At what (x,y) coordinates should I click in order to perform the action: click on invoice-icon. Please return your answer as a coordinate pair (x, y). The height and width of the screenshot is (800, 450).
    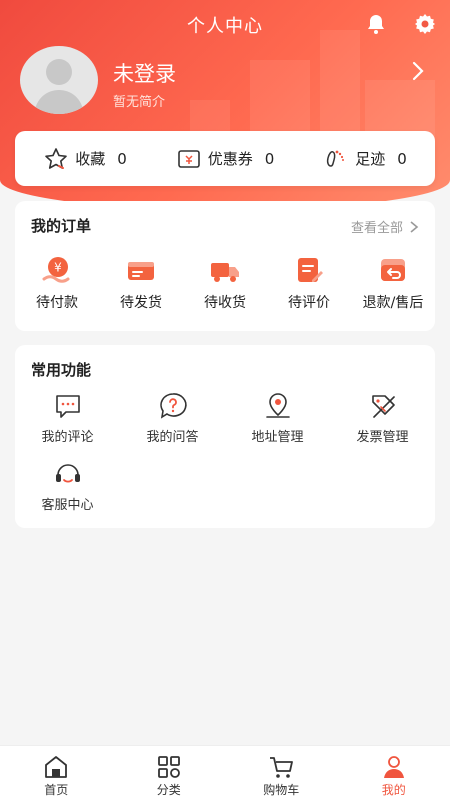
    Looking at the image, I should click on (383, 406).